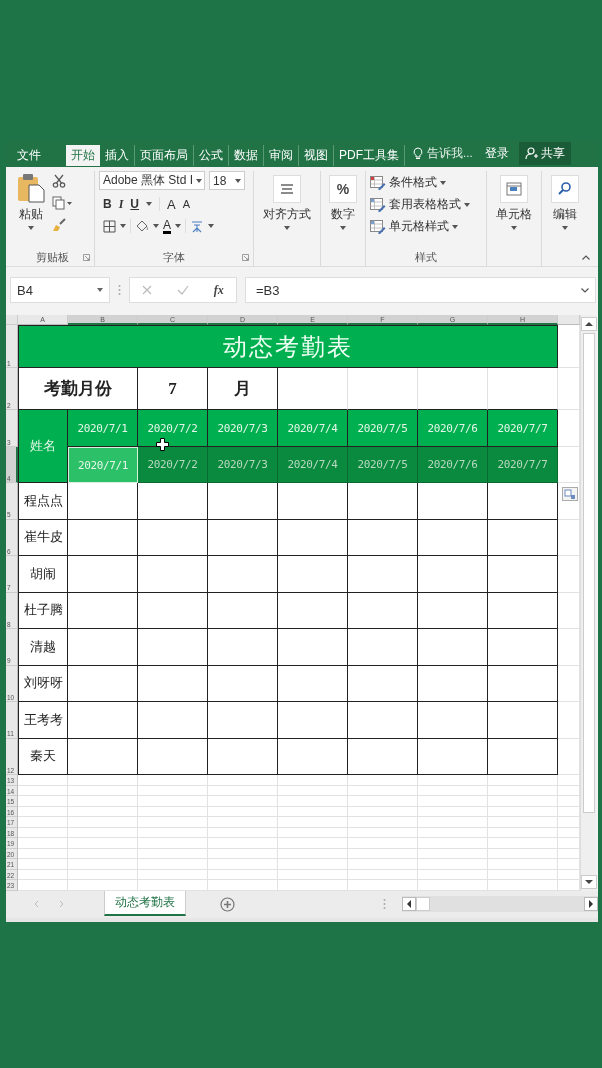  Describe the element at coordinates (588, 324) in the screenshot. I see `scroll-up-icon` at that location.